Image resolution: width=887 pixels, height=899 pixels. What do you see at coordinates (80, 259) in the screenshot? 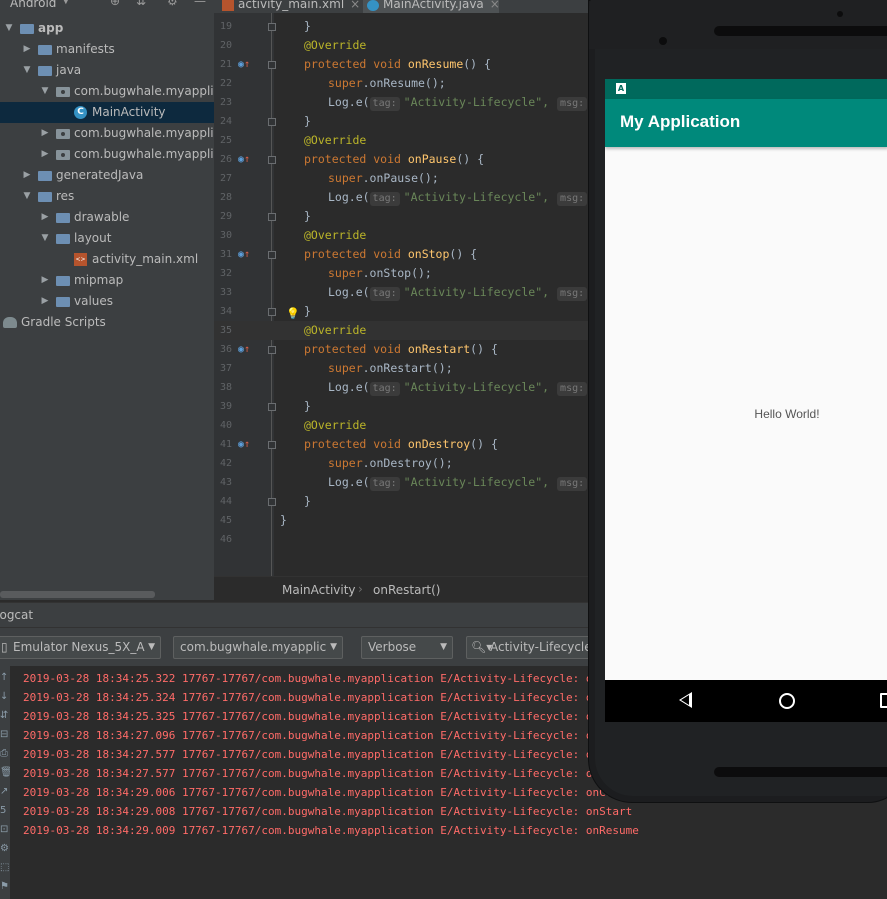
I see `xml-file-icon: <>` at bounding box center [80, 259].